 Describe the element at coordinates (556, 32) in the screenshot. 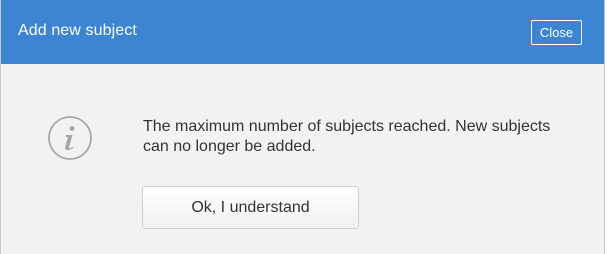

I see `close-button: Close` at that location.